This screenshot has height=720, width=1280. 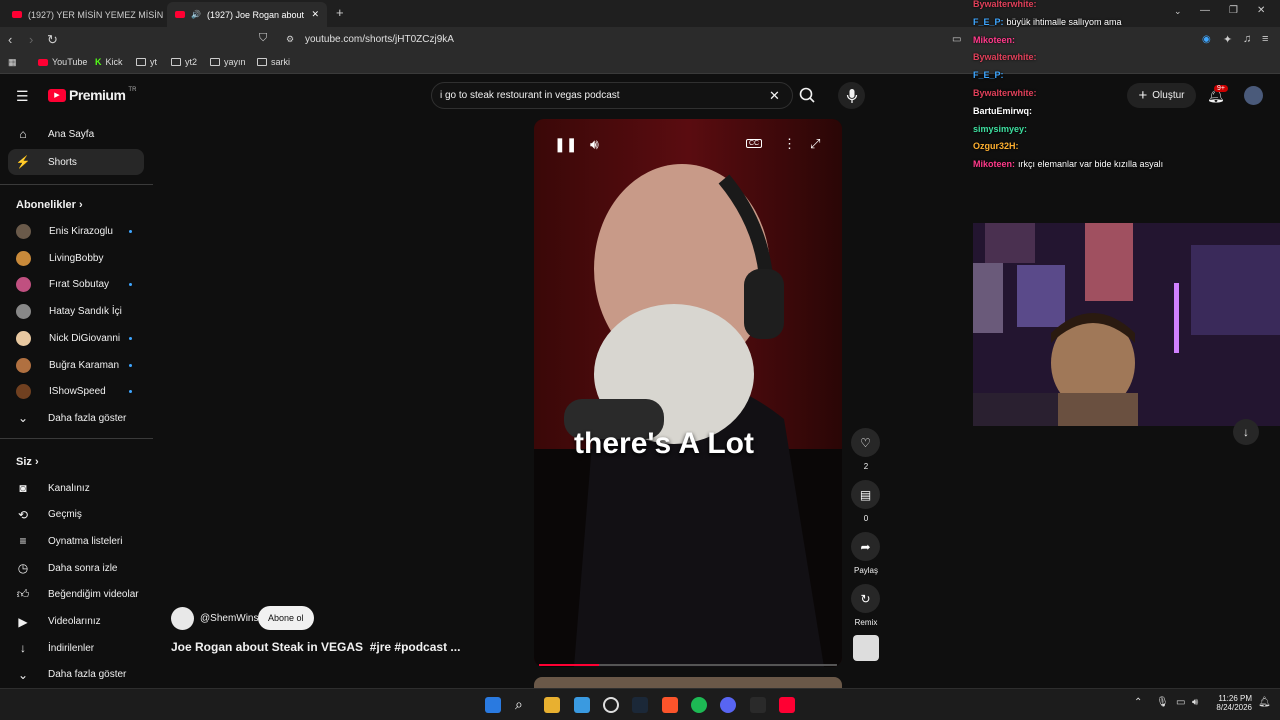 What do you see at coordinates (688, 682) in the screenshot?
I see `next-short-preview` at bounding box center [688, 682].